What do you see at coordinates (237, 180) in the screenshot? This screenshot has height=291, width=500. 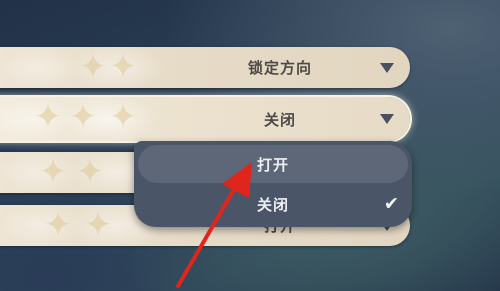 I see `arrow-head` at bounding box center [237, 180].